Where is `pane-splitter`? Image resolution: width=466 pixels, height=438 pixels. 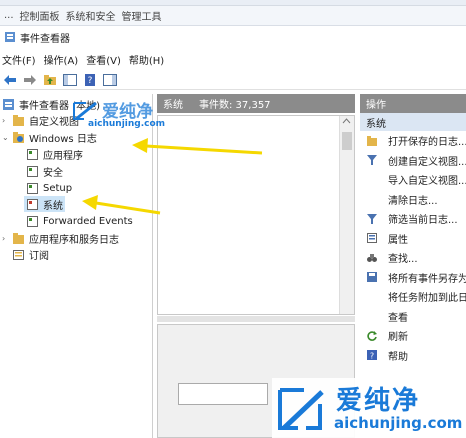 pane-splitter is located at coordinates (256, 319).